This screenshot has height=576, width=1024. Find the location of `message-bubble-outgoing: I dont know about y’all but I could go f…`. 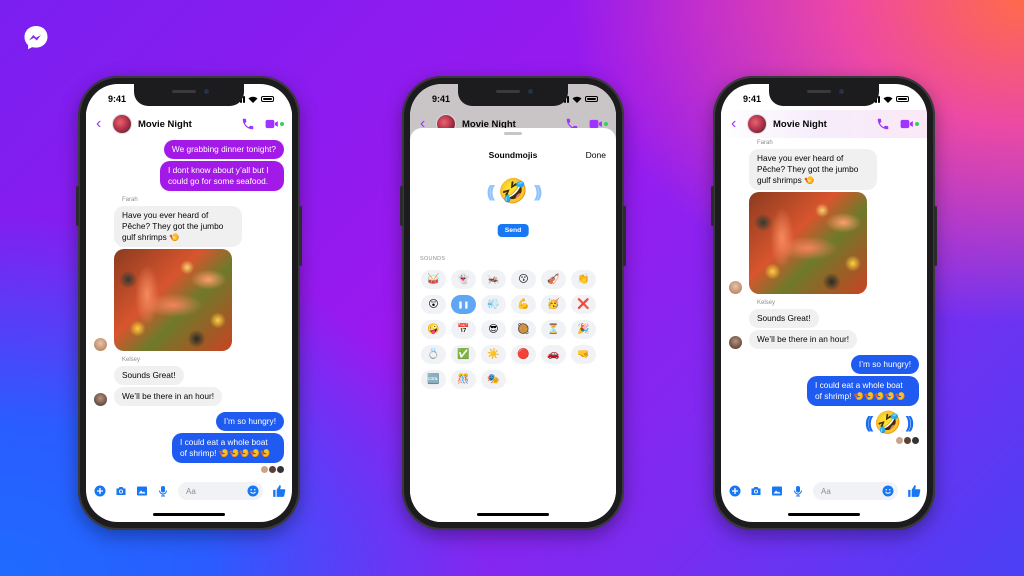

message-bubble-outgoing: I dont know about y’all but I could go f… is located at coordinates (222, 176).